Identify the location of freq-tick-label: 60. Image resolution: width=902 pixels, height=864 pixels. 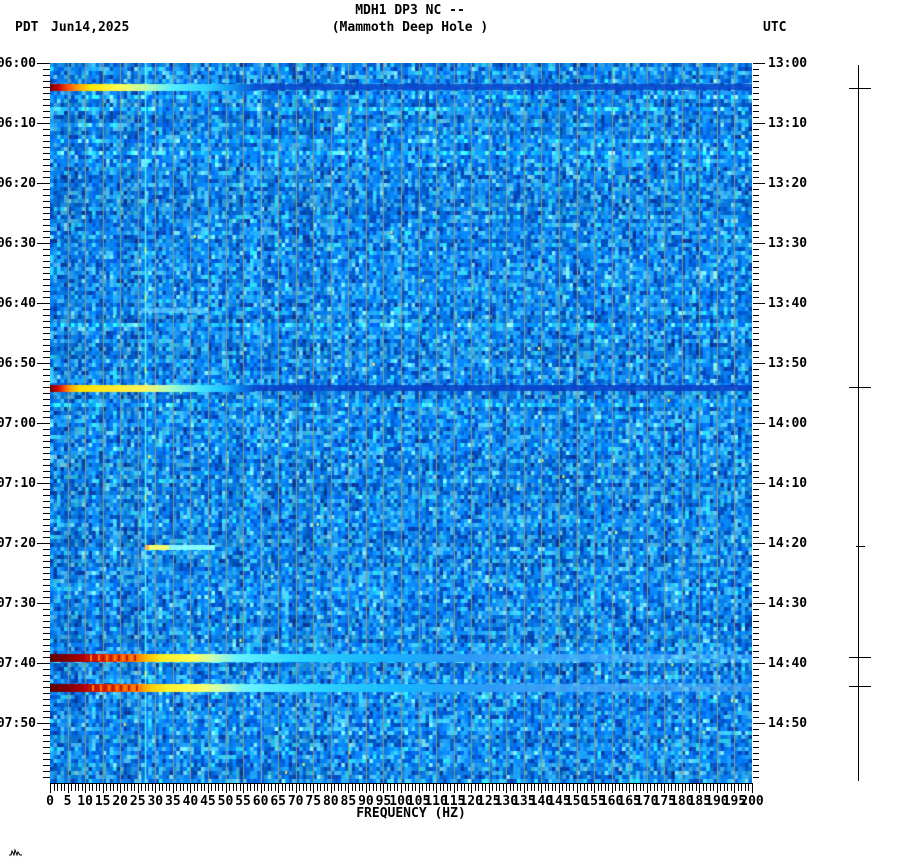
(260, 801).